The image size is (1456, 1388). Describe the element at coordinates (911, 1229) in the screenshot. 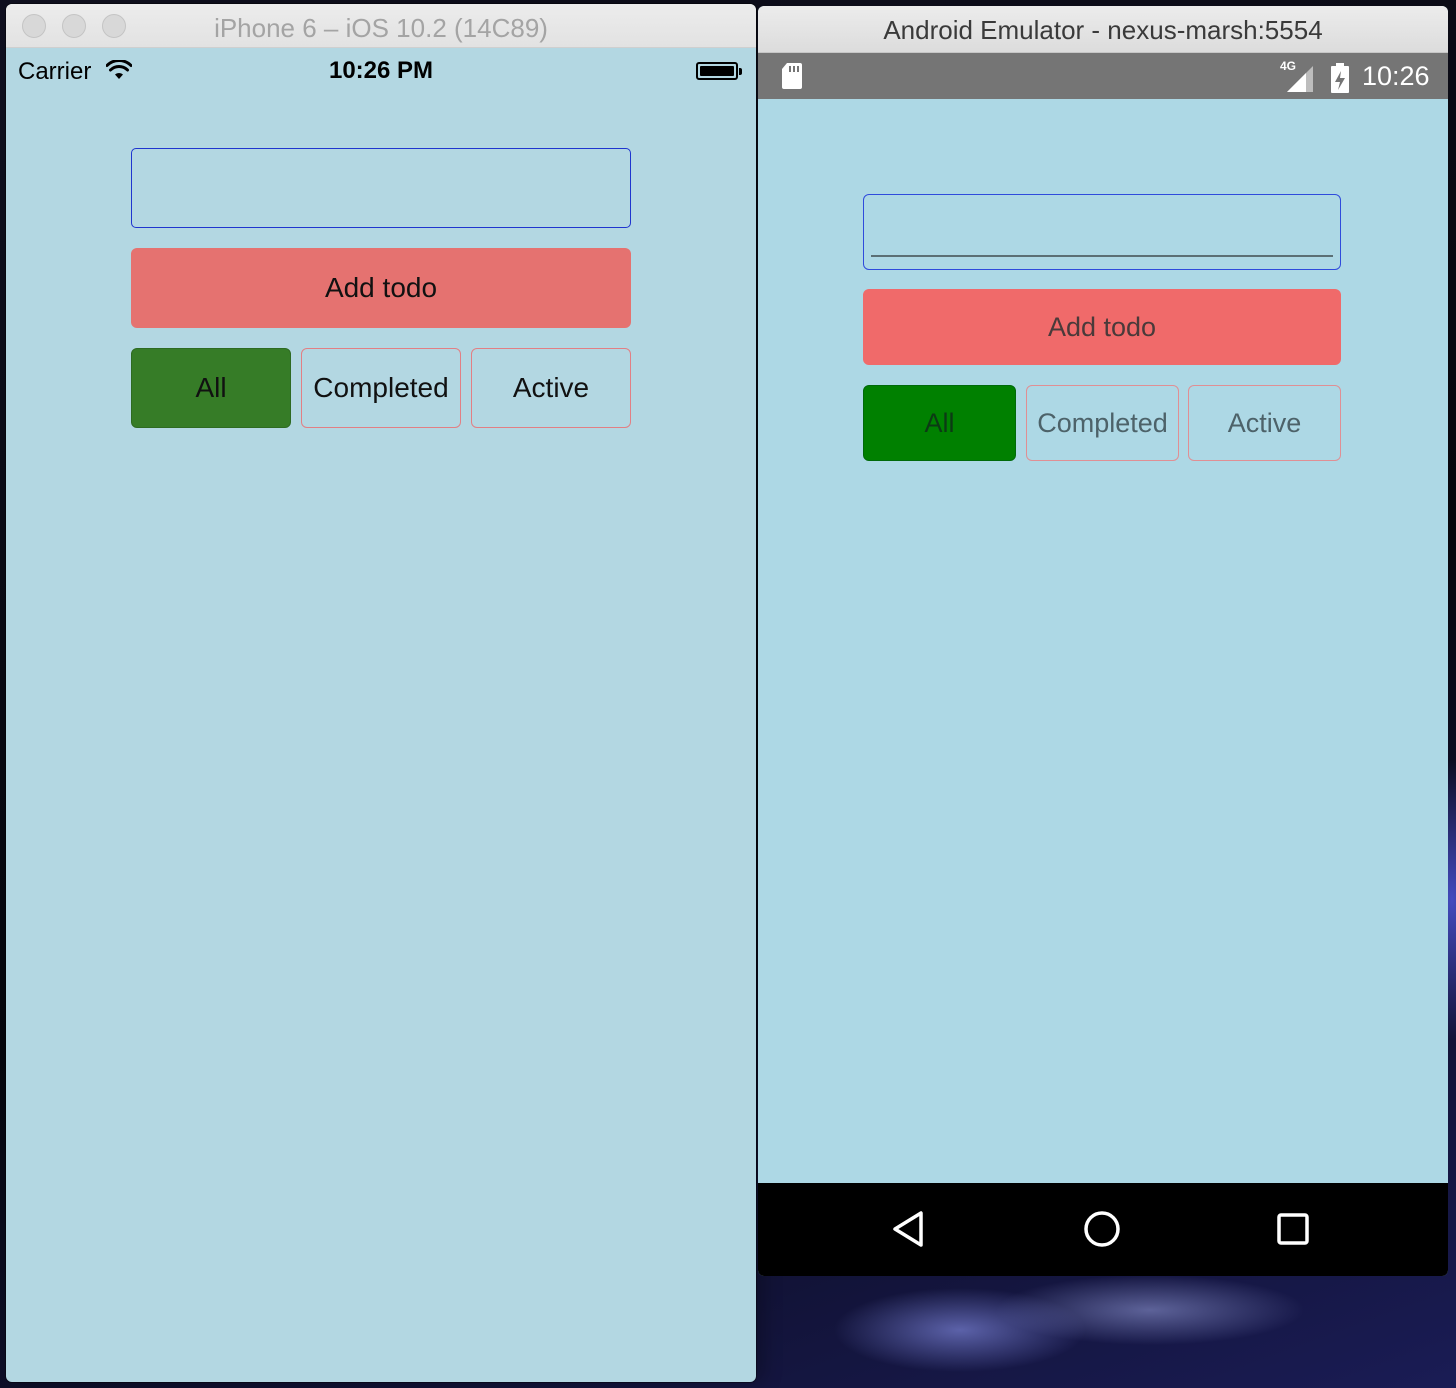

I see `back-icon` at that location.